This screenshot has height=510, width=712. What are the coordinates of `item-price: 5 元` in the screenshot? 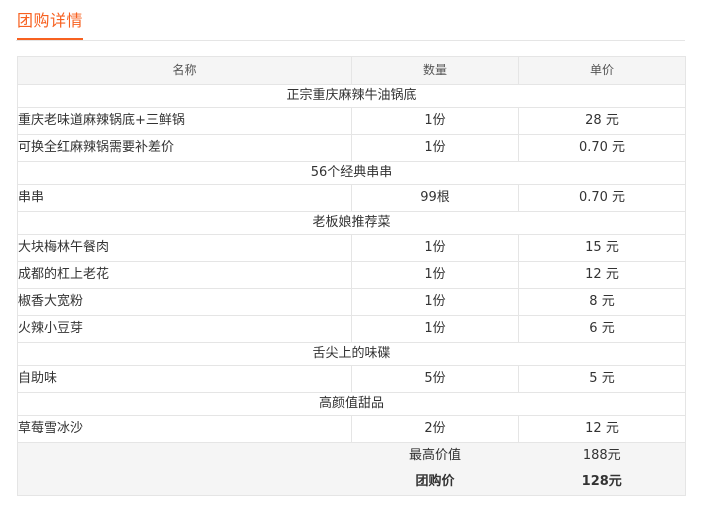 It's located at (602, 379).